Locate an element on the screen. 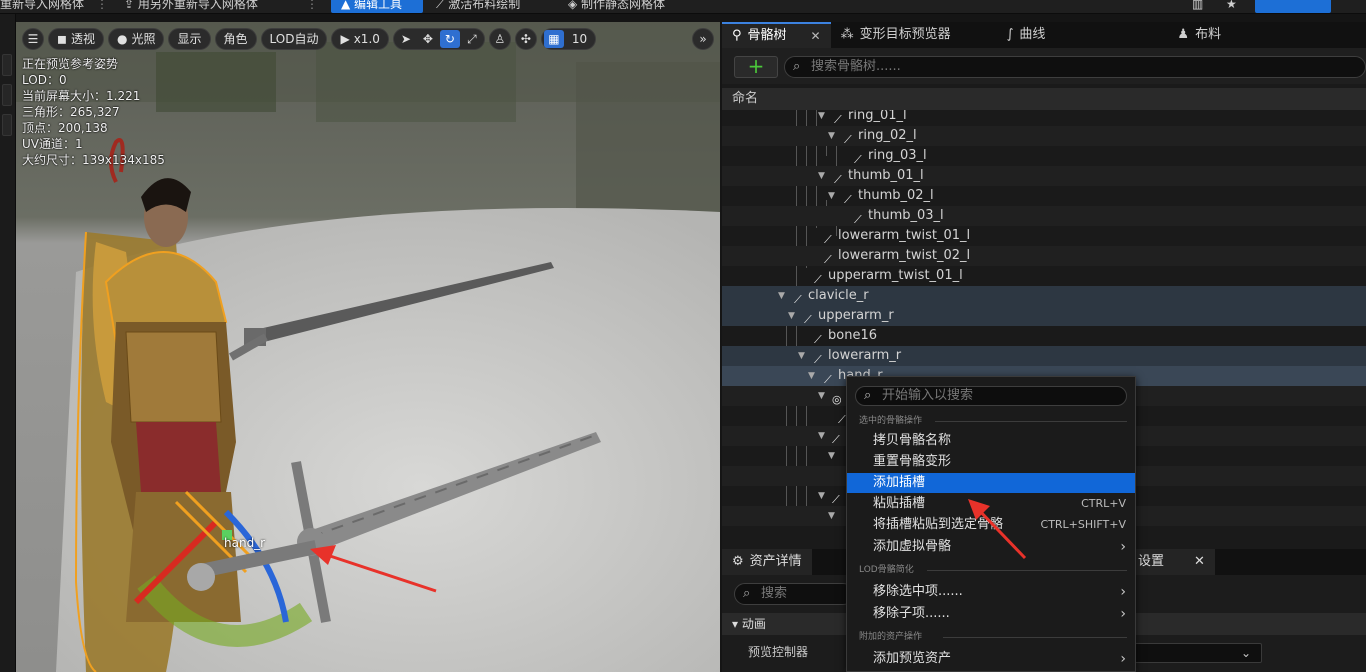  reimport-mesh-button: 重新导入网格体 is located at coordinates (42, 6).